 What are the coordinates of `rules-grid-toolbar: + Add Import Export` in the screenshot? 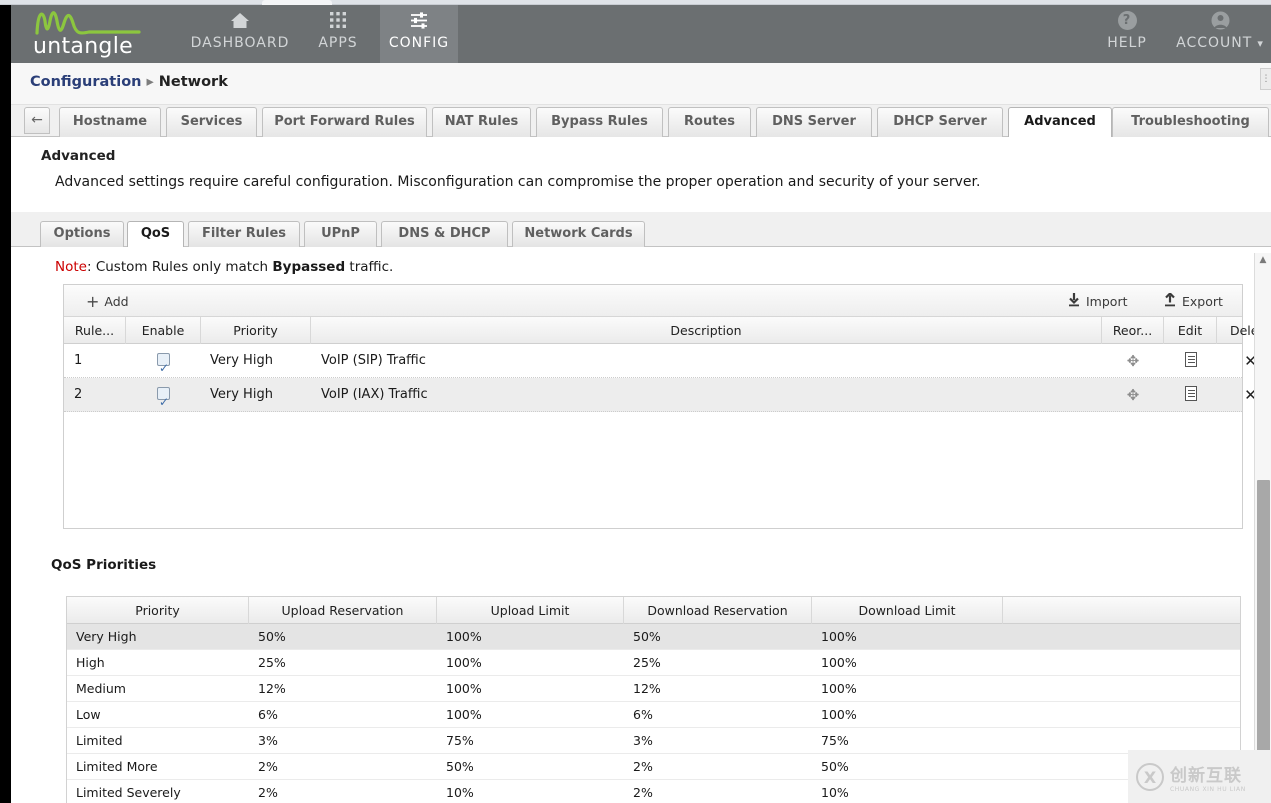 It's located at (653, 301).